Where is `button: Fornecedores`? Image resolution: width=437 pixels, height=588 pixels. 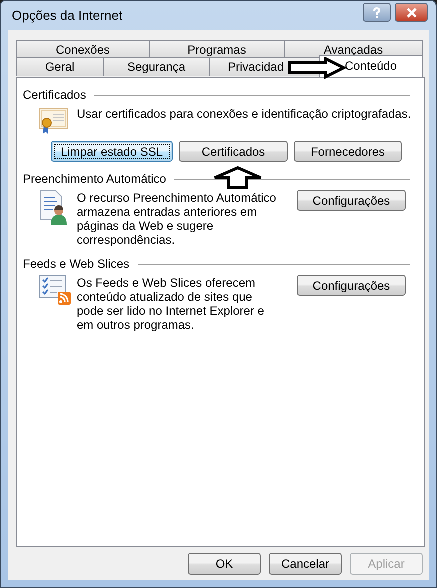 button: Fornecedores is located at coordinates (348, 151).